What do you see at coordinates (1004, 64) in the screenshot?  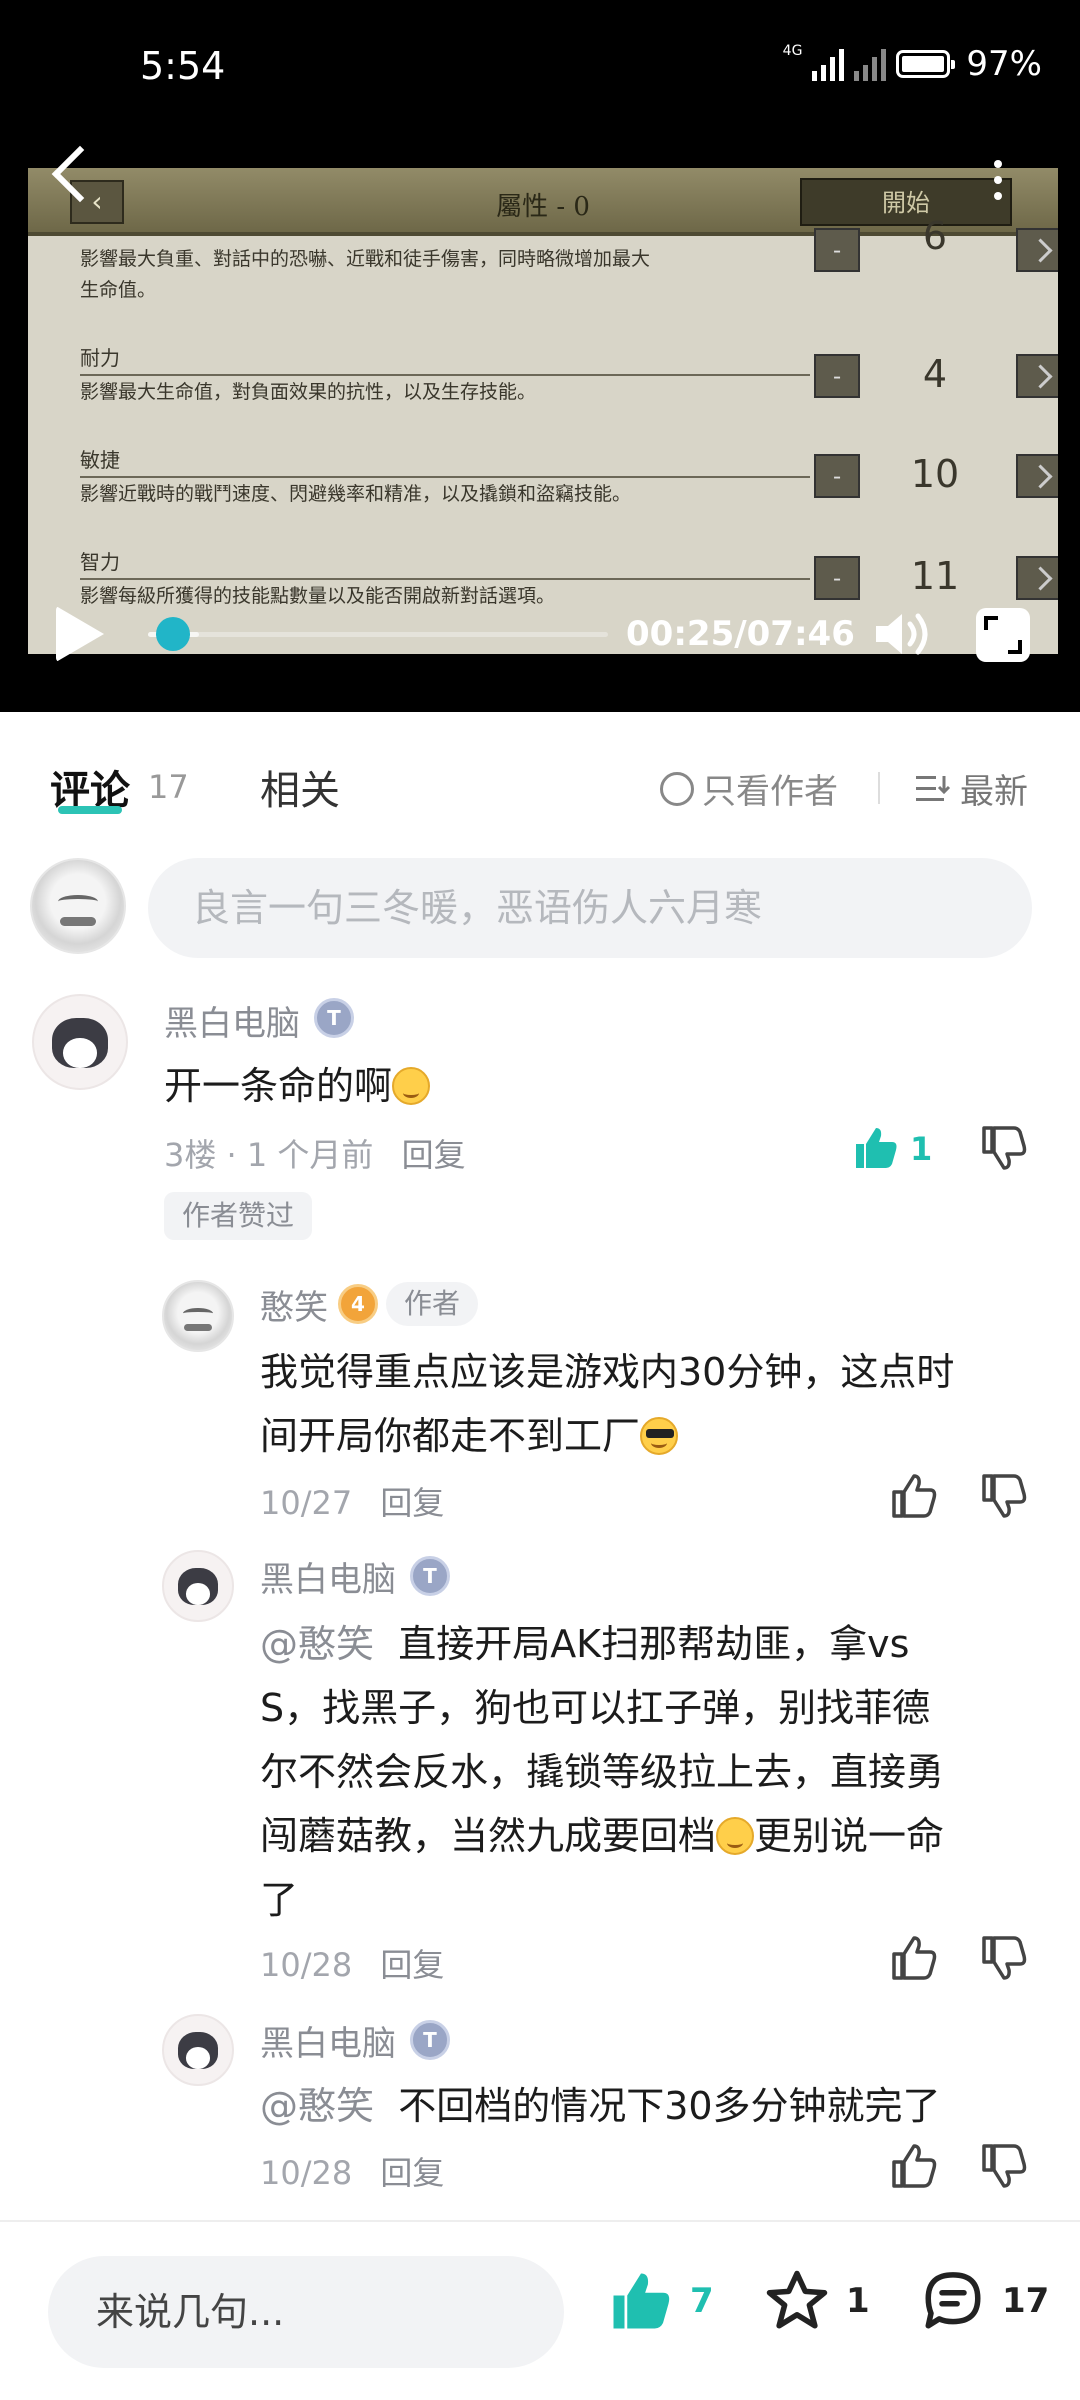 I see `battery-percent: 97%` at bounding box center [1004, 64].